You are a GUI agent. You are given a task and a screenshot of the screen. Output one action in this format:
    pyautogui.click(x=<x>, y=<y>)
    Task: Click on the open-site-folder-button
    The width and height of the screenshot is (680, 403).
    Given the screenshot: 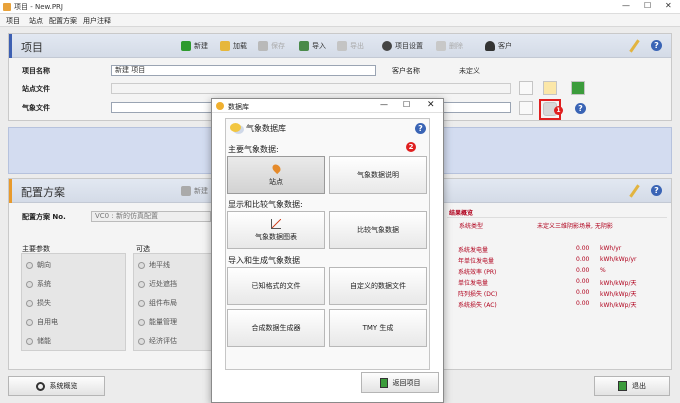 What is the action you would take?
    pyautogui.click(x=550, y=88)
    